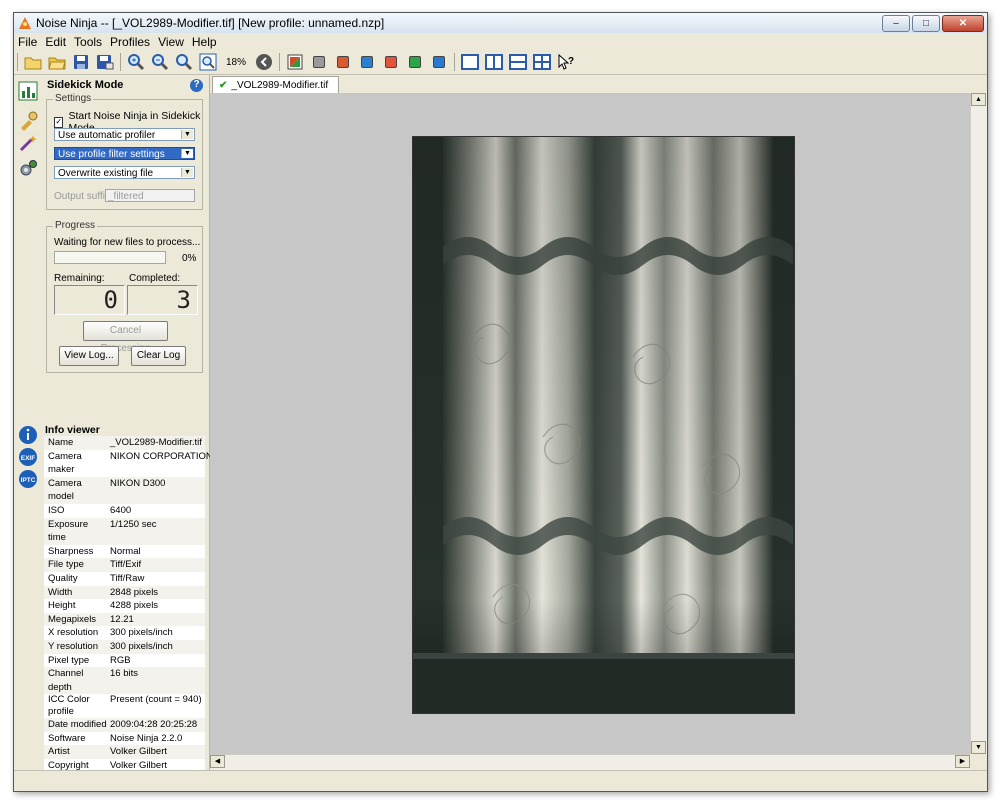 The height and width of the screenshot is (806, 1000). I want to click on zoom-out-icon, so click(160, 62).